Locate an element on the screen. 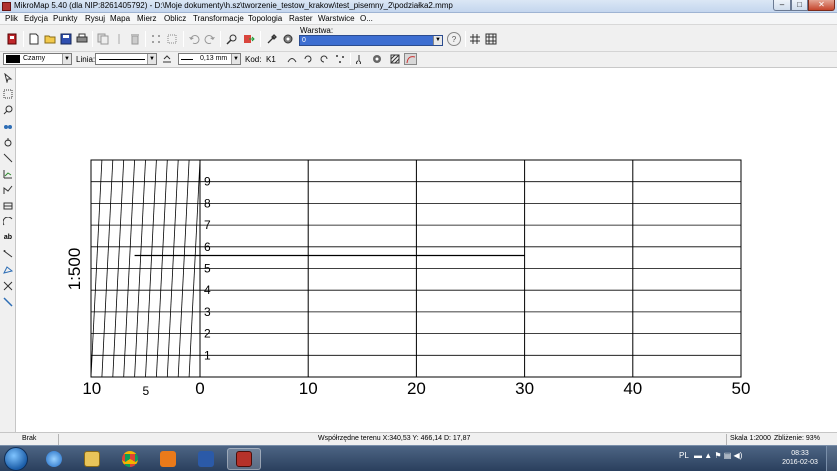  symbol-icon is located at coordinates (376, 59).